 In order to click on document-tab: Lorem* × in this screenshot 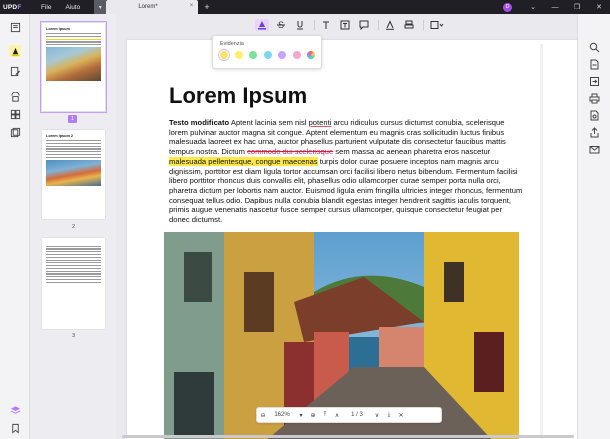, I will do `click(152, 7)`.